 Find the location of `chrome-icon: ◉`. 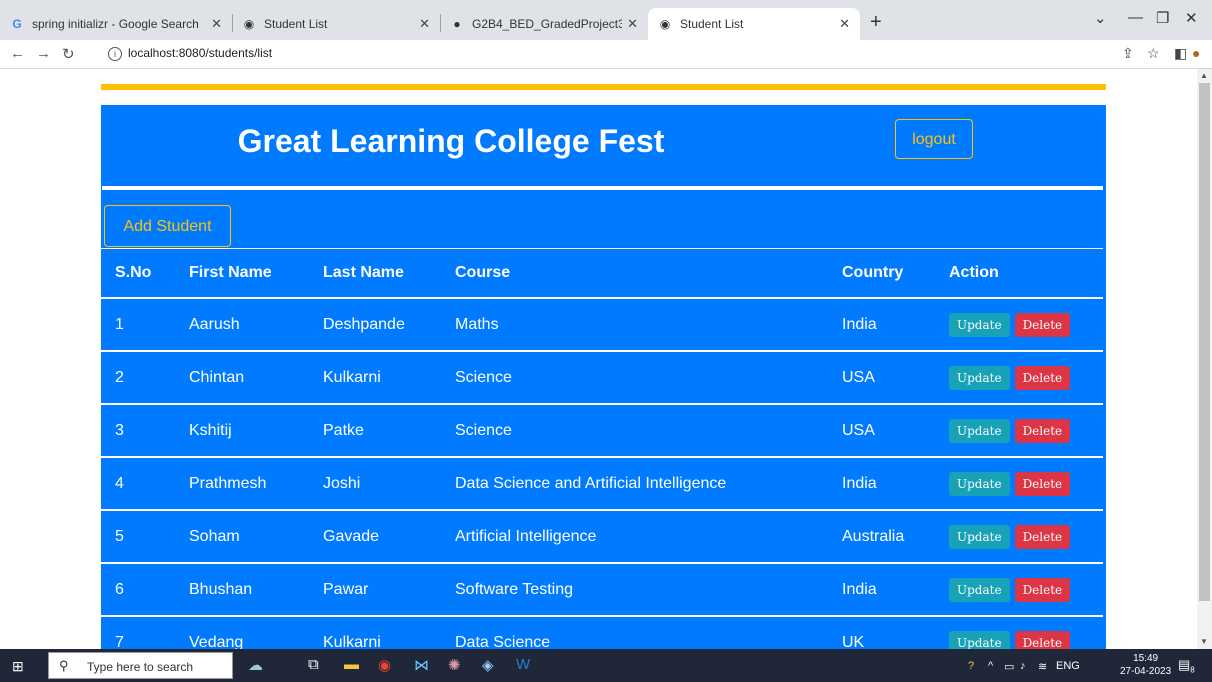

chrome-icon: ◉ is located at coordinates (384, 665).